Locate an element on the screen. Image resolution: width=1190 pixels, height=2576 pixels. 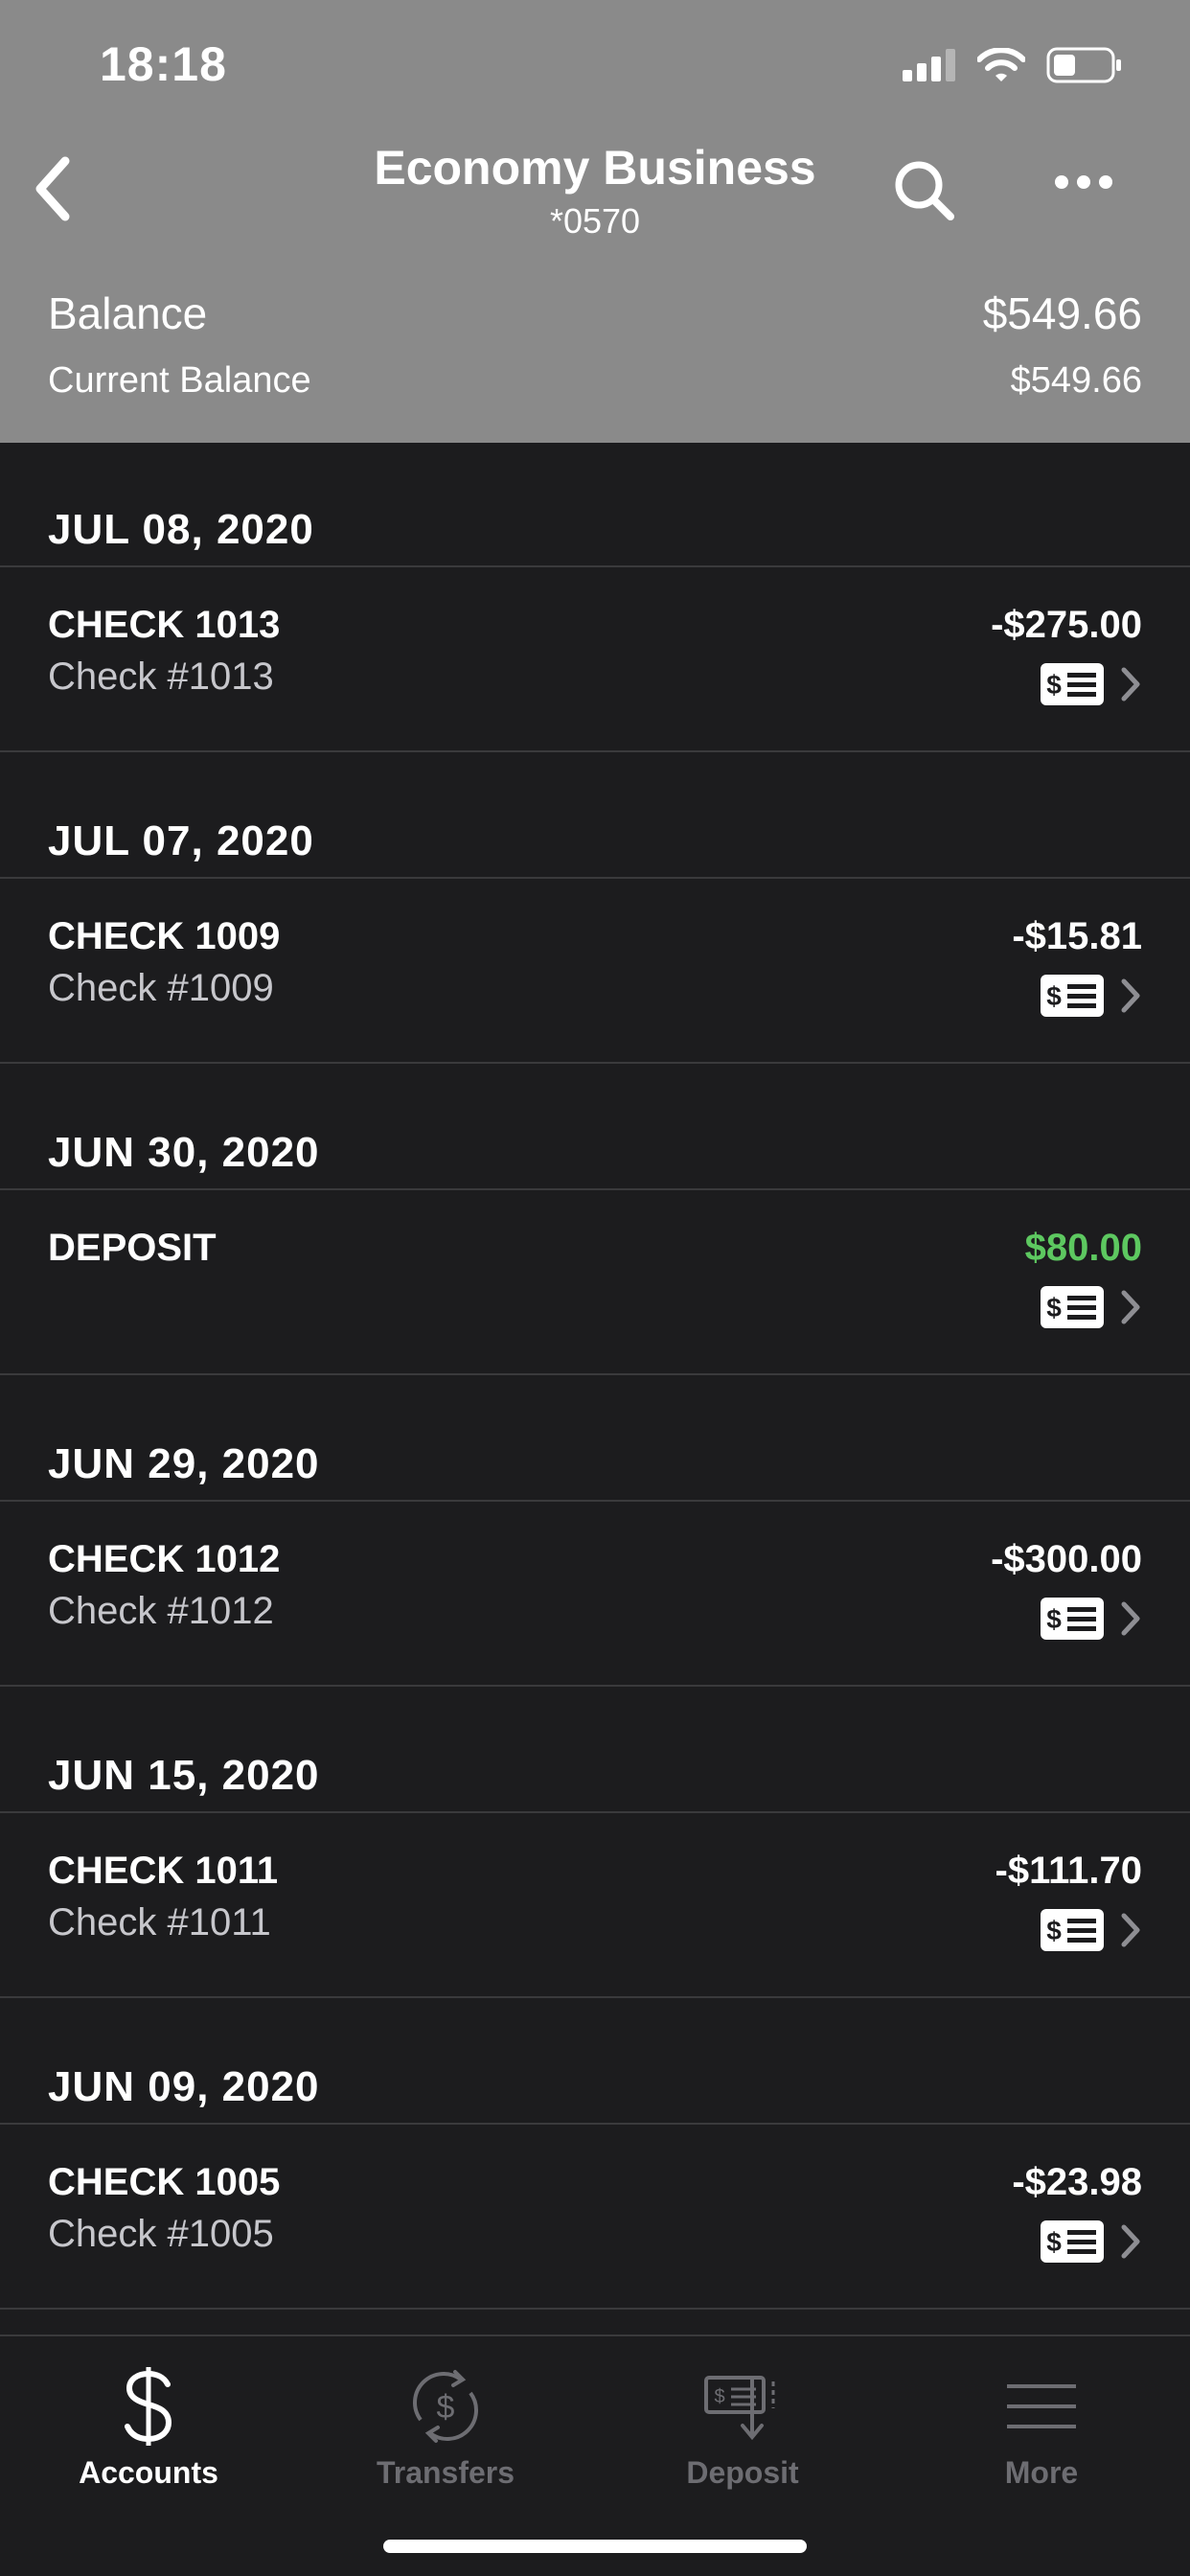
search-button is located at coordinates (925, 190).